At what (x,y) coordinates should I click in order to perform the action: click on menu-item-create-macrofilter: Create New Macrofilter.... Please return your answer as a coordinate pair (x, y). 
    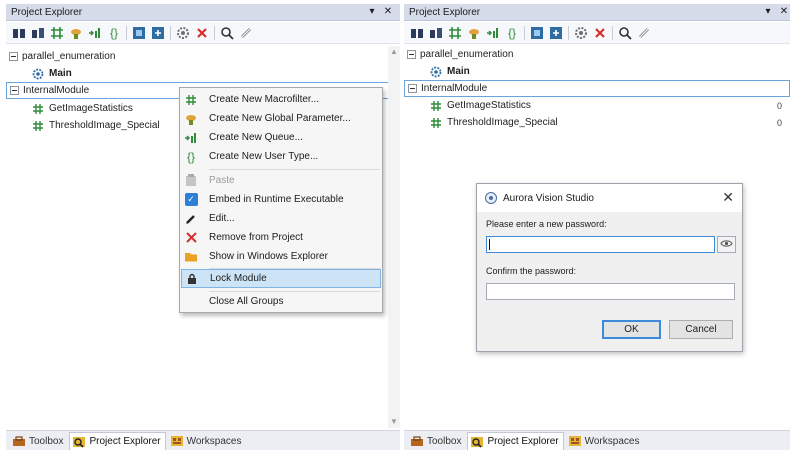
    Looking at the image, I should click on (281, 99).